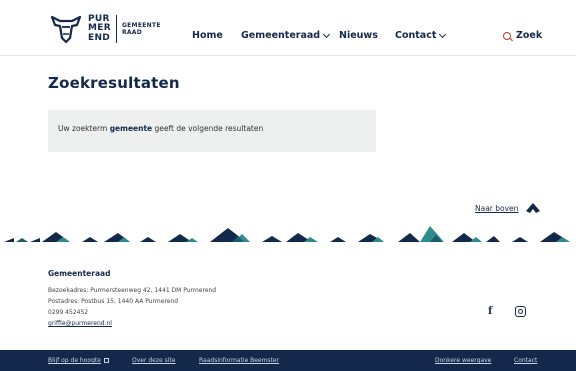 The image size is (576, 371). What do you see at coordinates (132, 323) in the screenshot?
I see `email-link: griffie@purmerend.nl` at bounding box center [132, 323].